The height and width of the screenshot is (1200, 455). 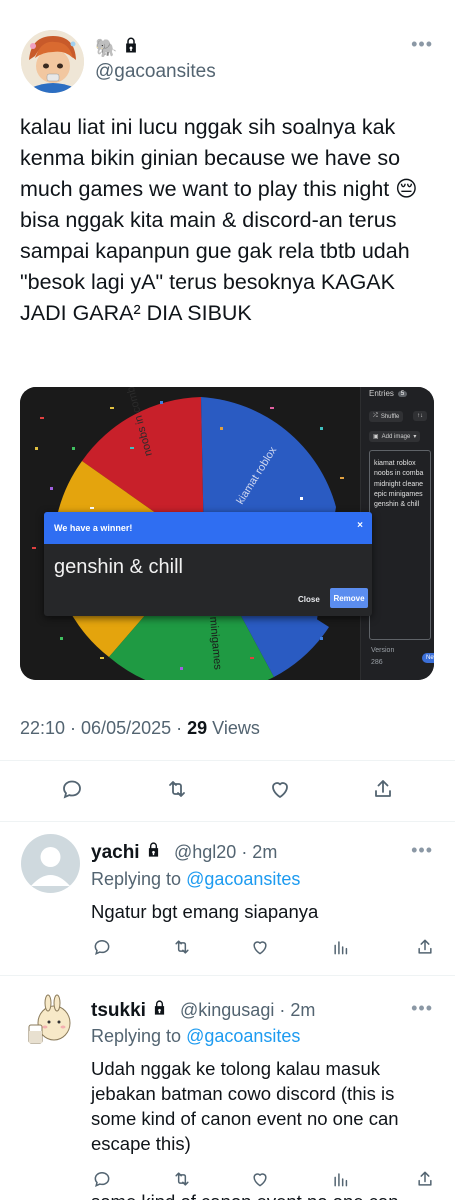 What do you see at coordinates (395, 463) in the screenshot?
I see `entry-item: kiamat roblox` at bounding box center [395, 463].